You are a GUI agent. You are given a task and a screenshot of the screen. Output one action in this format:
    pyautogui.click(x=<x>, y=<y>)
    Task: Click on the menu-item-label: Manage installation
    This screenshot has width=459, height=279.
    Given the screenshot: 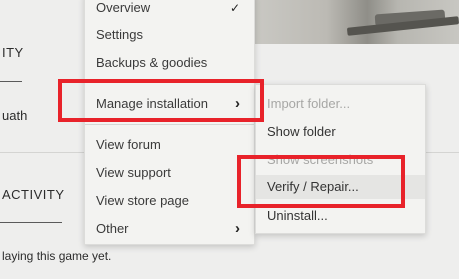 What is the action you would take?
    pyautogui.click(x=152, y=103)
    